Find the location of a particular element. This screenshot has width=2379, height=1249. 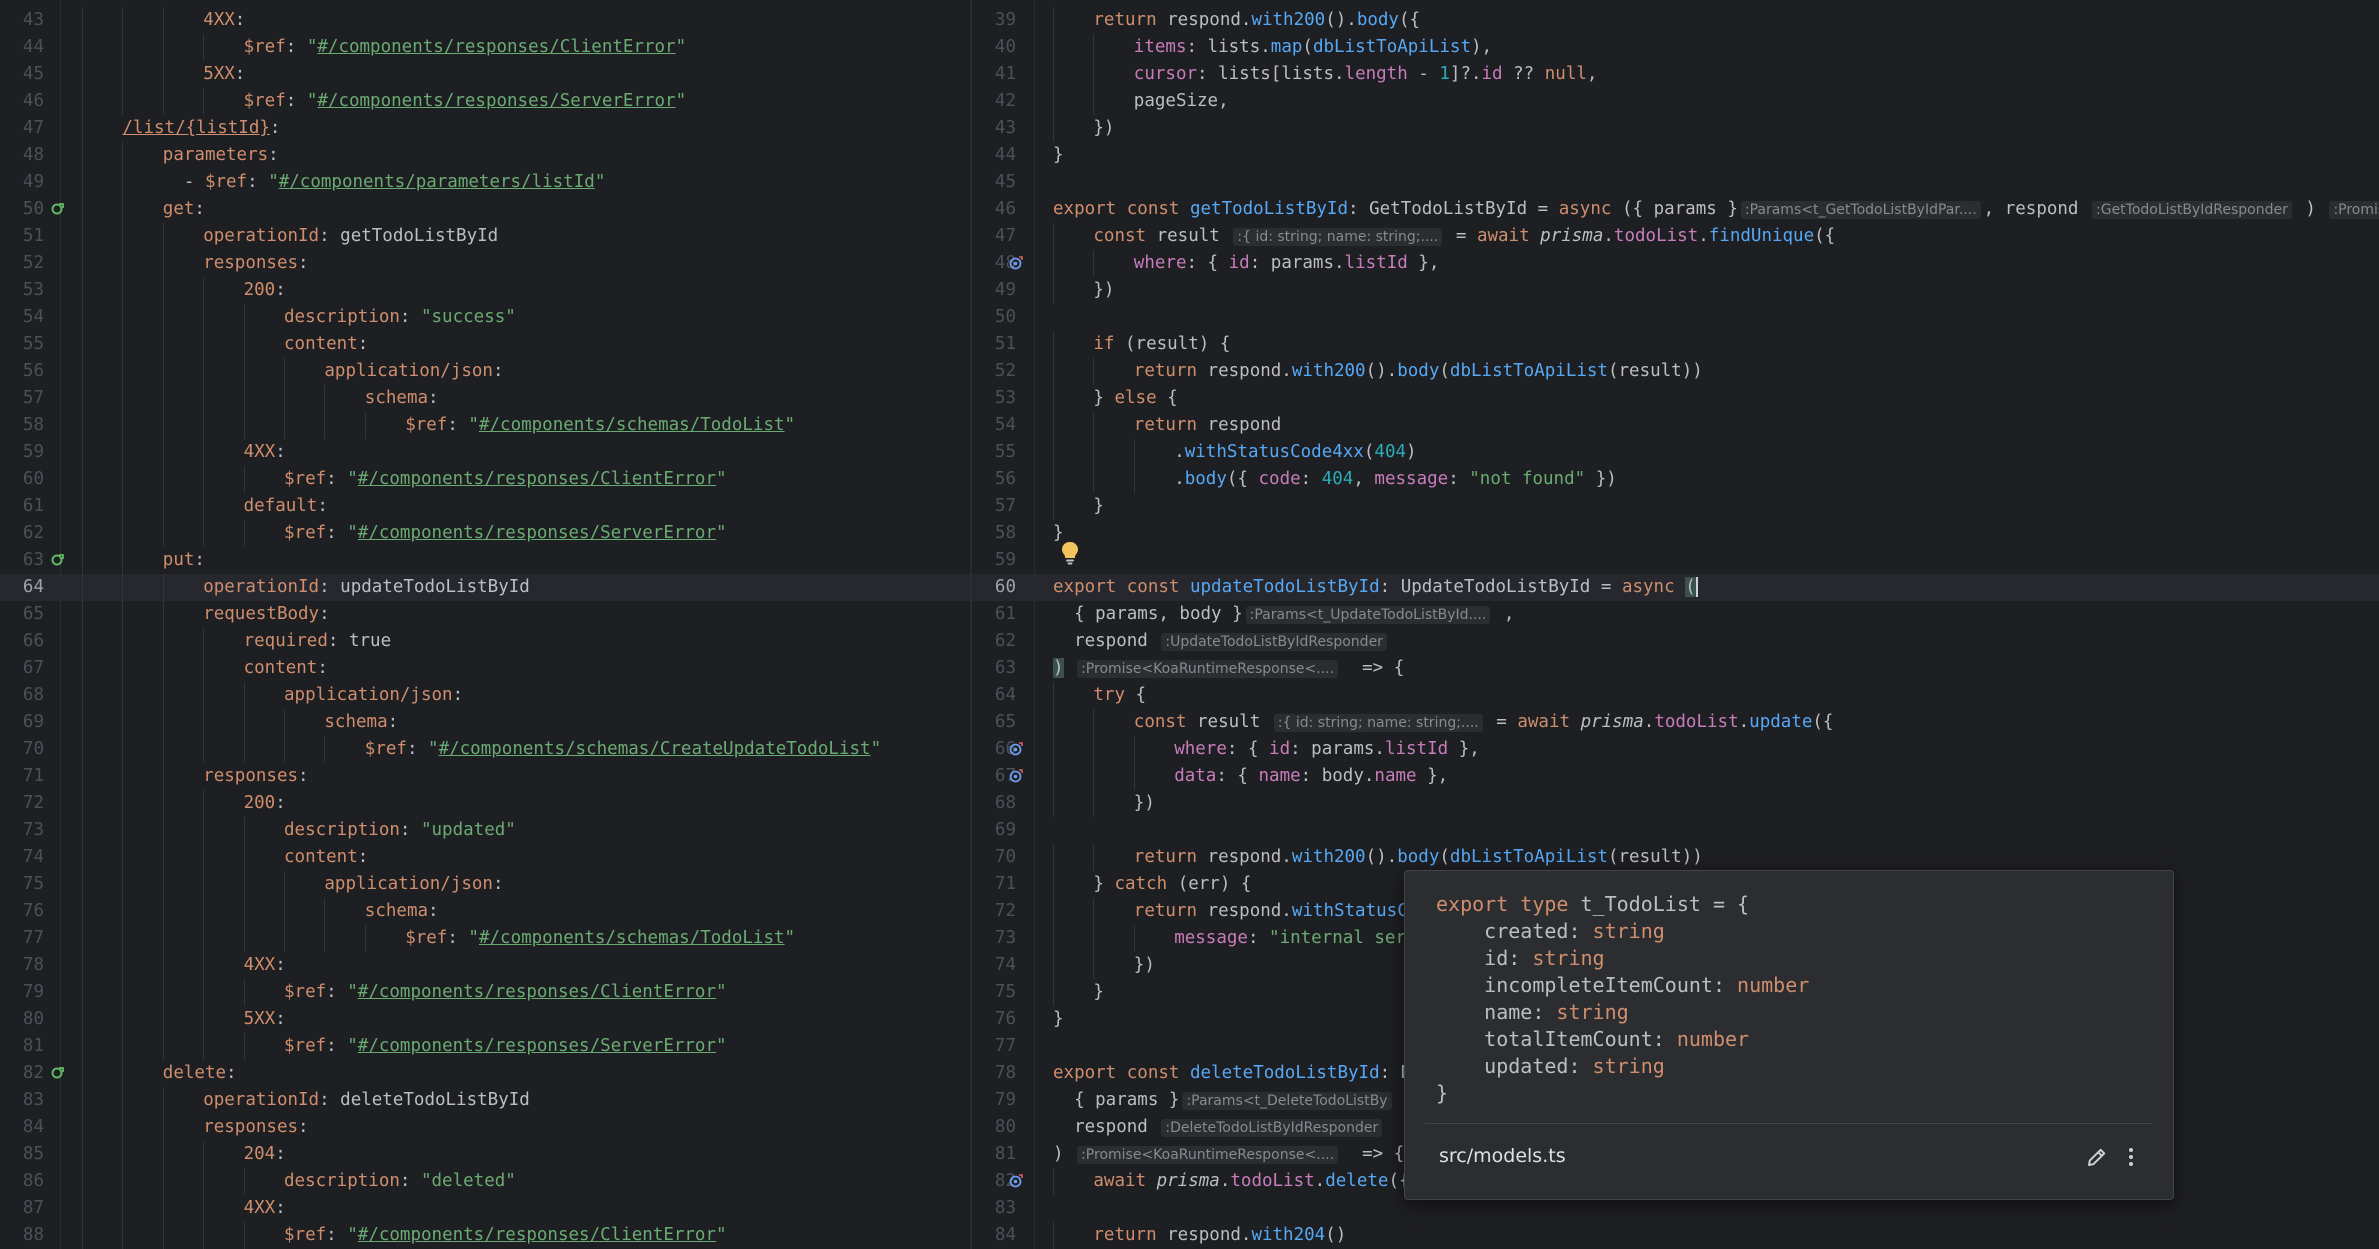

yaml-code-line: 48 parameters: is located at coordinates (485, 155).